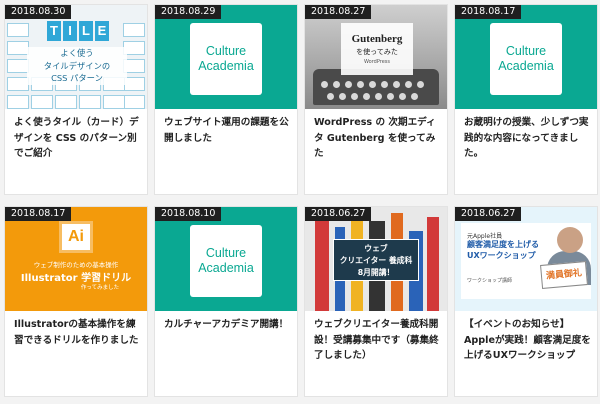 The image size is (600, 404). Describe the element at coordinates (564, 275) in the screenshot. I see `sold-out-sign: 満員御礼` at that location.